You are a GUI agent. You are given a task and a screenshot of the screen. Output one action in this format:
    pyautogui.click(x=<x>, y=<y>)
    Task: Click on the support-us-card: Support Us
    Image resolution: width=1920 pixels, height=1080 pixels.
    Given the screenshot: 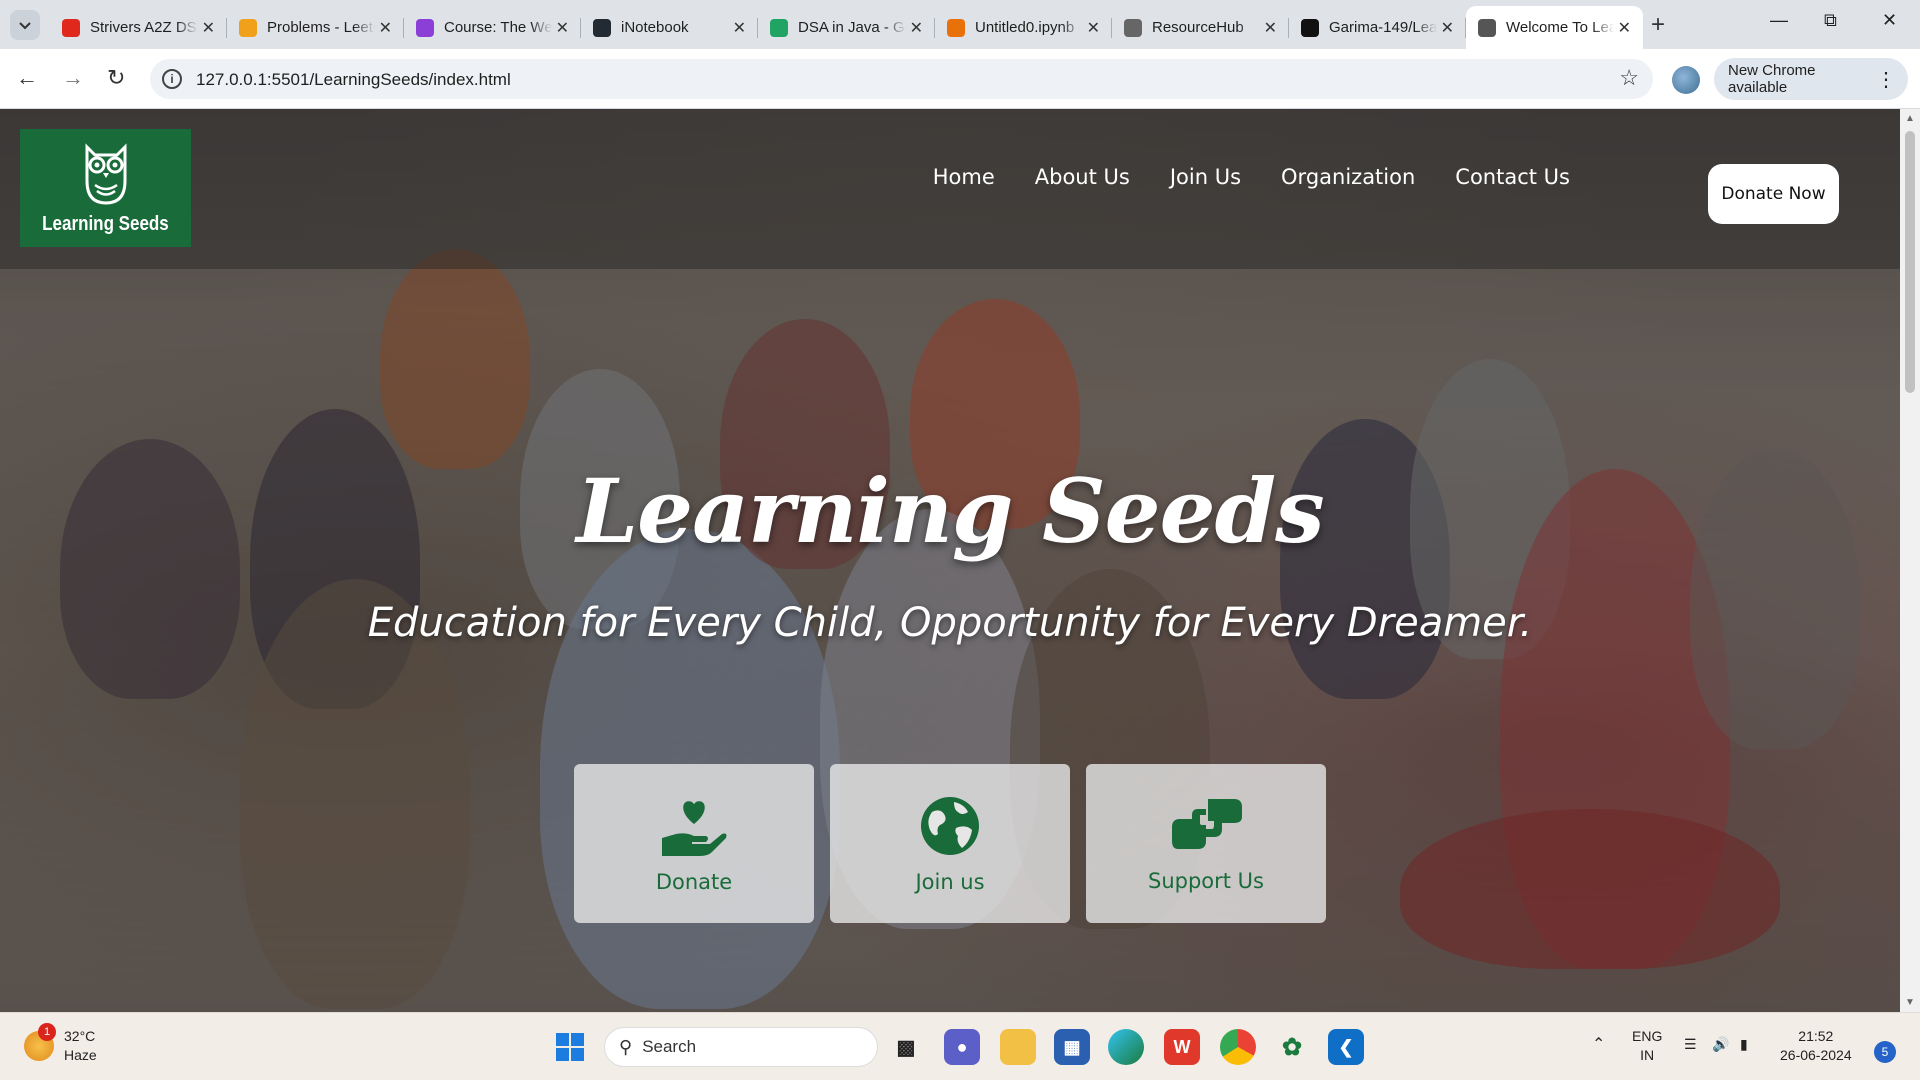 What is the action you would take?
    pyautogui.click(x=1206, y=843)
    